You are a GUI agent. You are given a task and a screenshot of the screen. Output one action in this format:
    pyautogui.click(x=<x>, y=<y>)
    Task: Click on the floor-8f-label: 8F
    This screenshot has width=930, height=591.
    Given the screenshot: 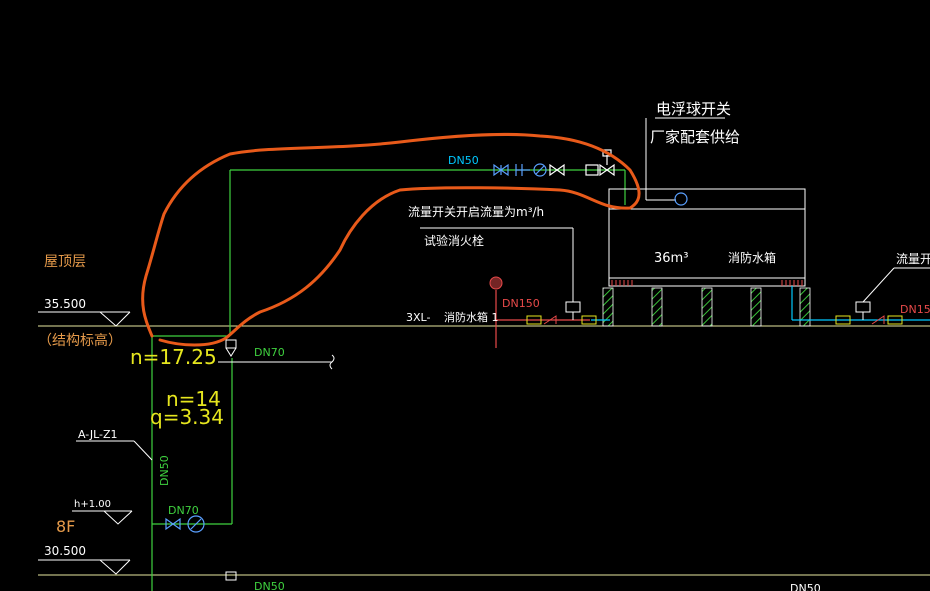 What is the action you would take?
    pyautogui.click(x=65, y=526)
    